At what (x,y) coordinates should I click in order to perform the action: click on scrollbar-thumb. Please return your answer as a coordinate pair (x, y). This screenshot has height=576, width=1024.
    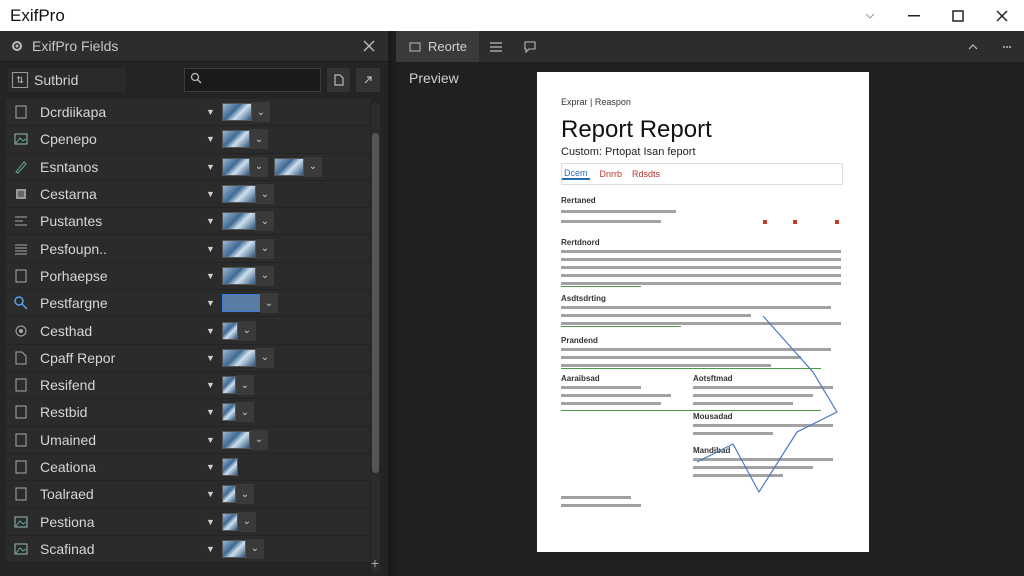
    Looking at the image, I should click on (375, 303).